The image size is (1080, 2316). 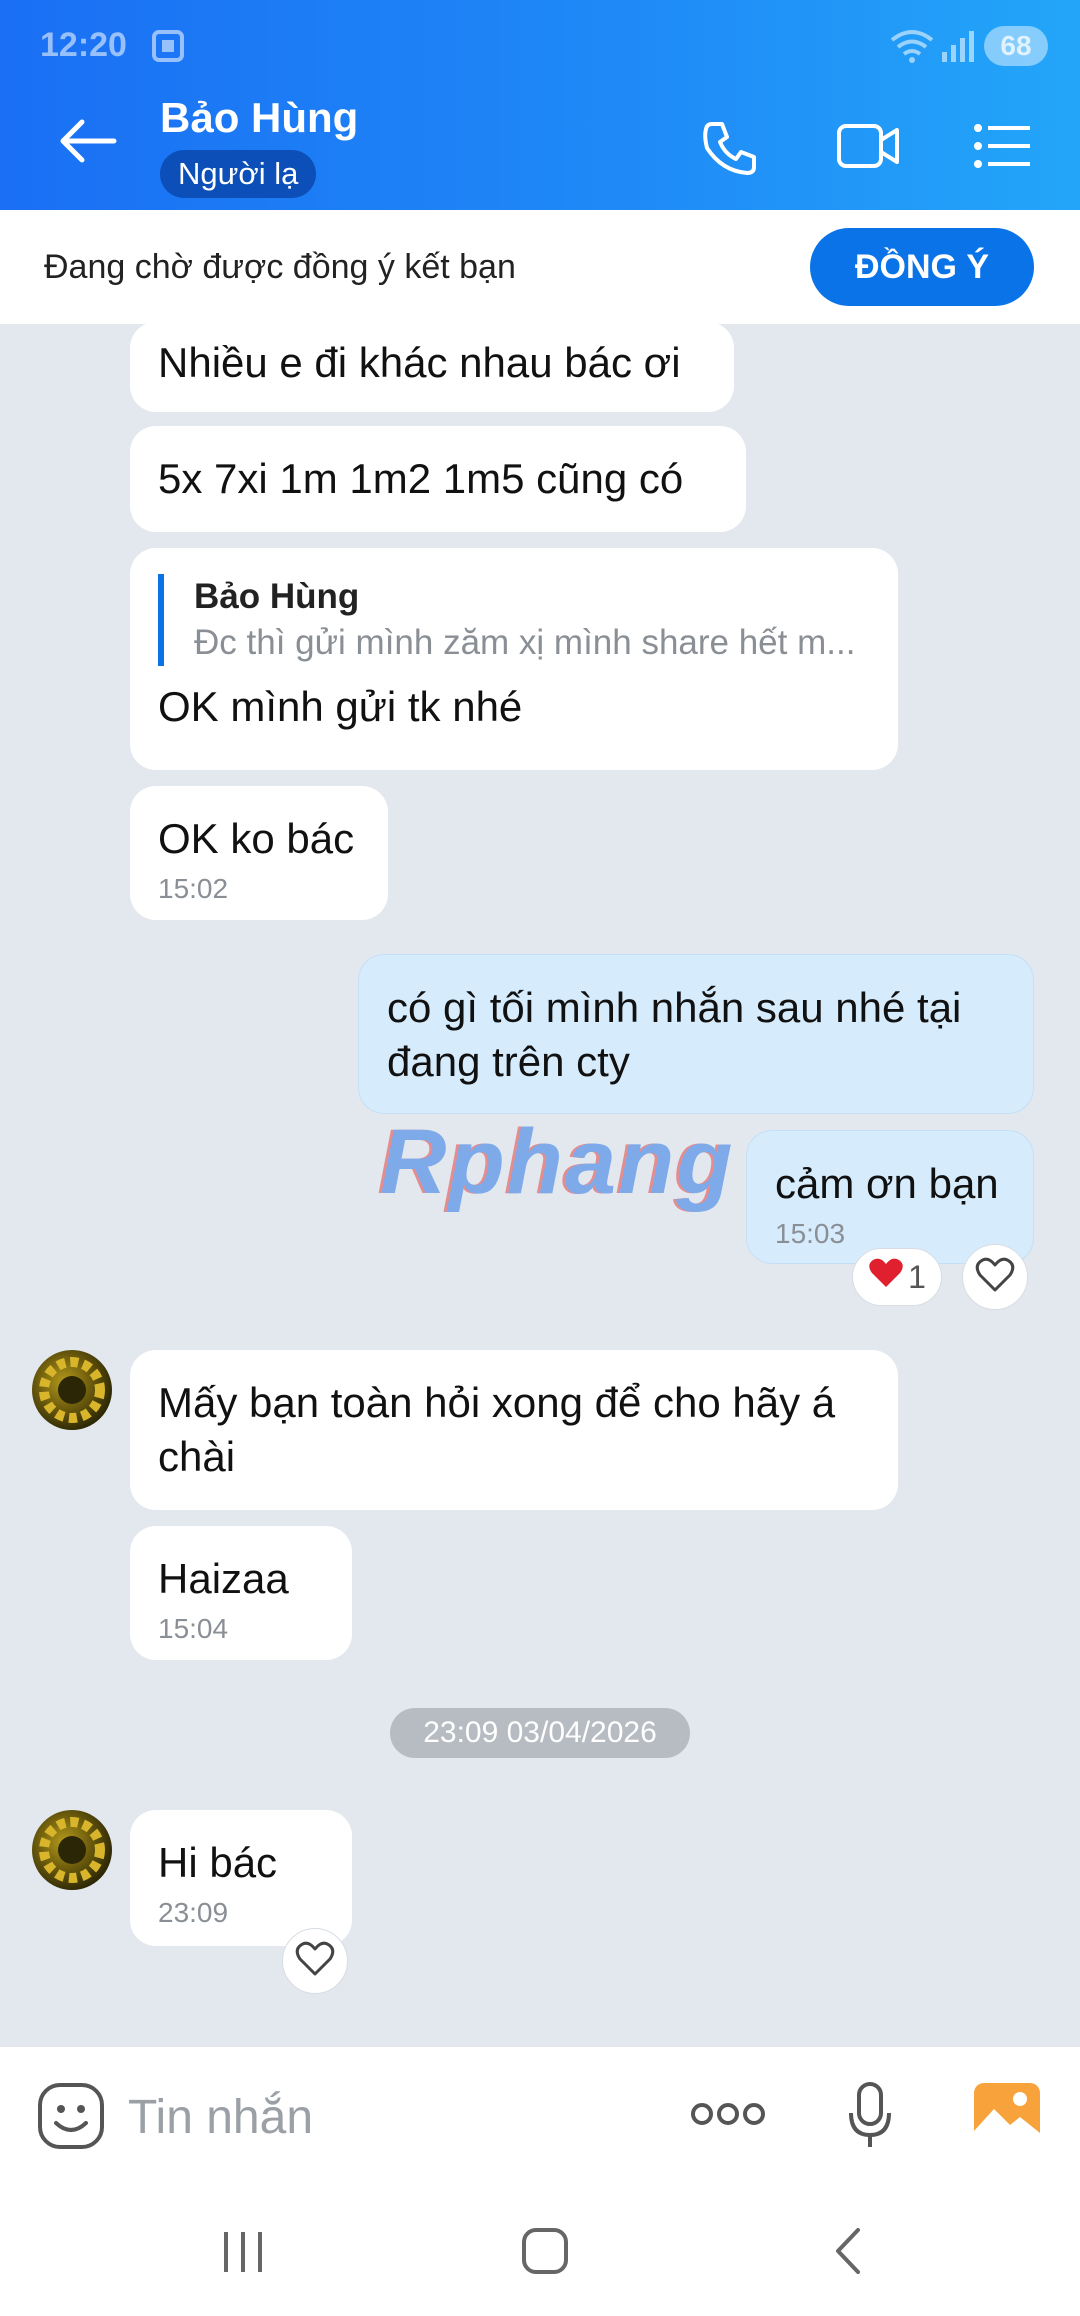 I want to click on system-navigation-bar, so click(x=540, y=2251).